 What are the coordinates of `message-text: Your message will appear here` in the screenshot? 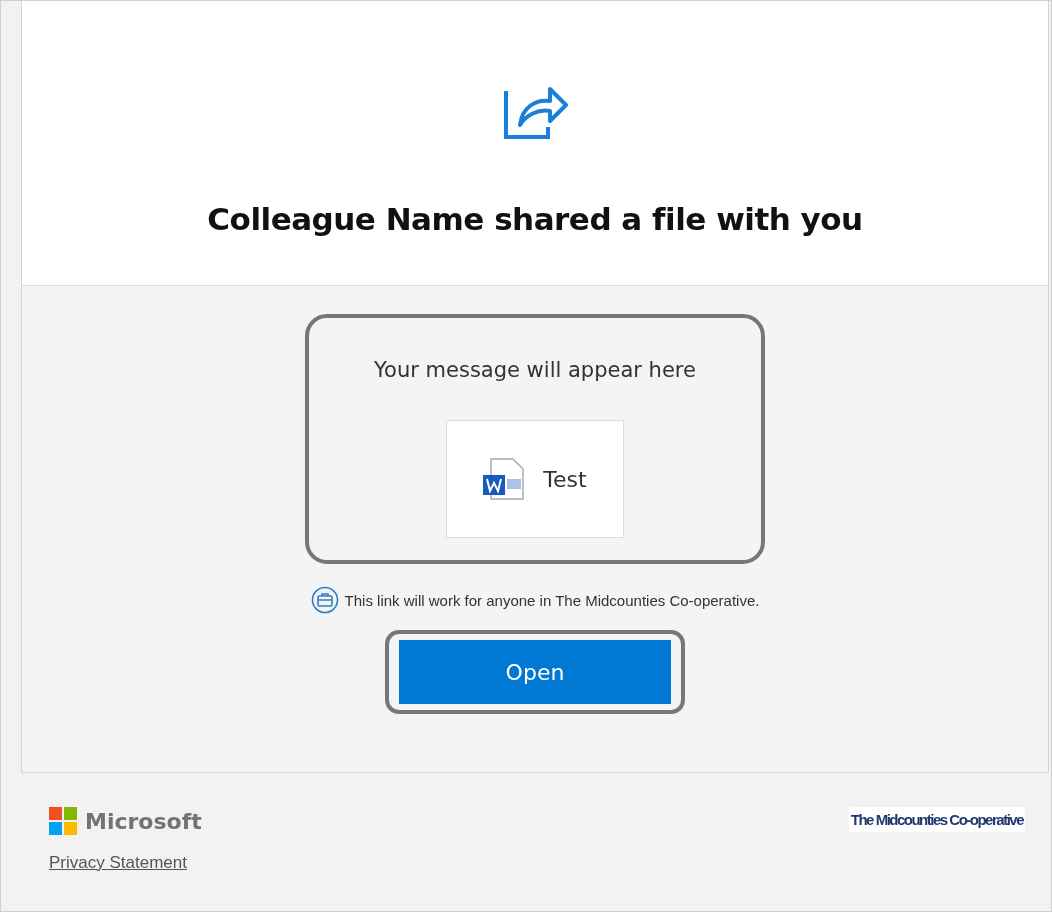 It's located at (535, 370).